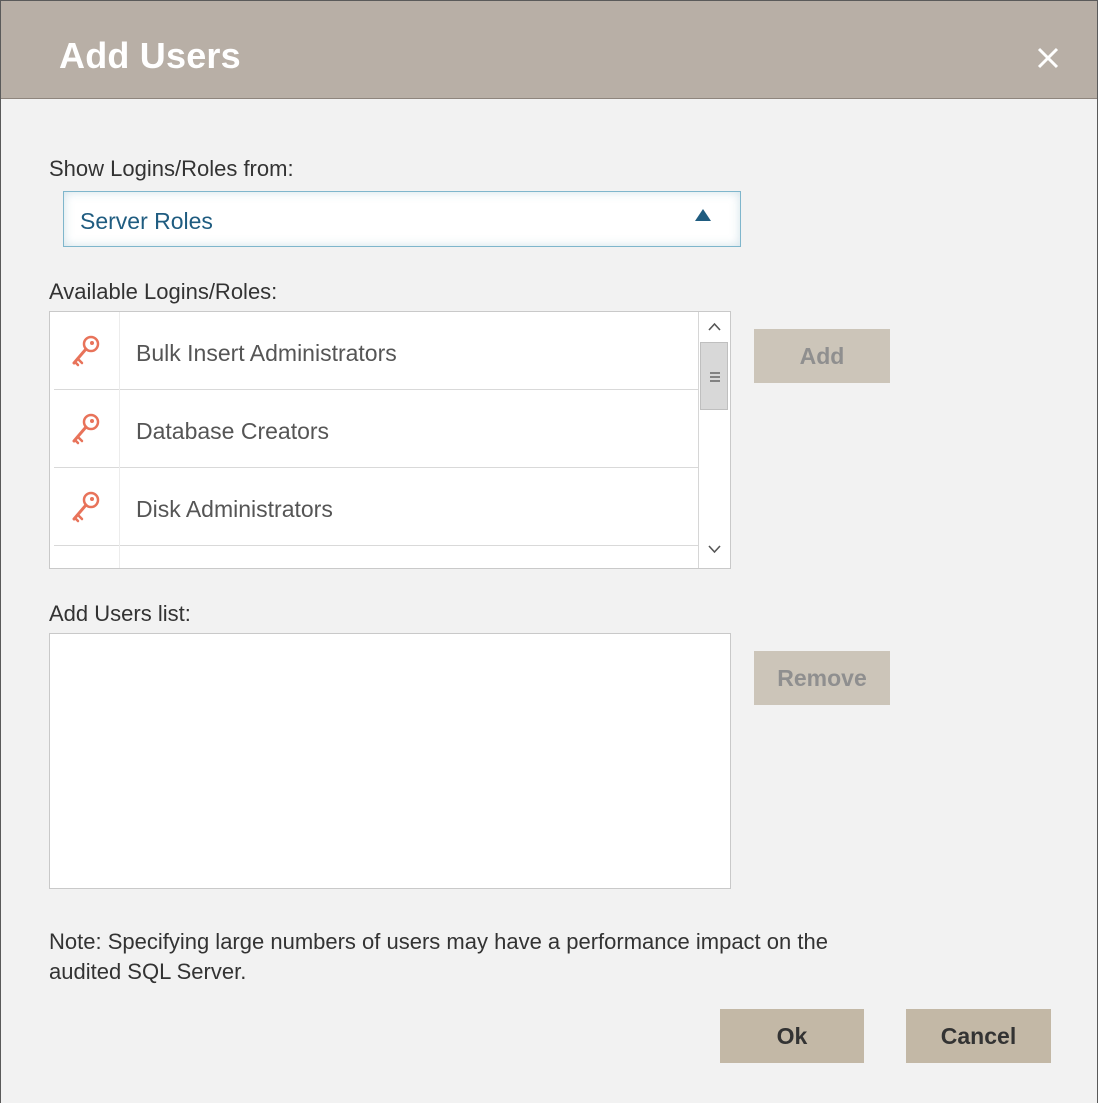  What do you see at coordinates (402, 219) in the screenshot?
I see `source-dropdown: Server Roles` at bounding box center [402, 219].